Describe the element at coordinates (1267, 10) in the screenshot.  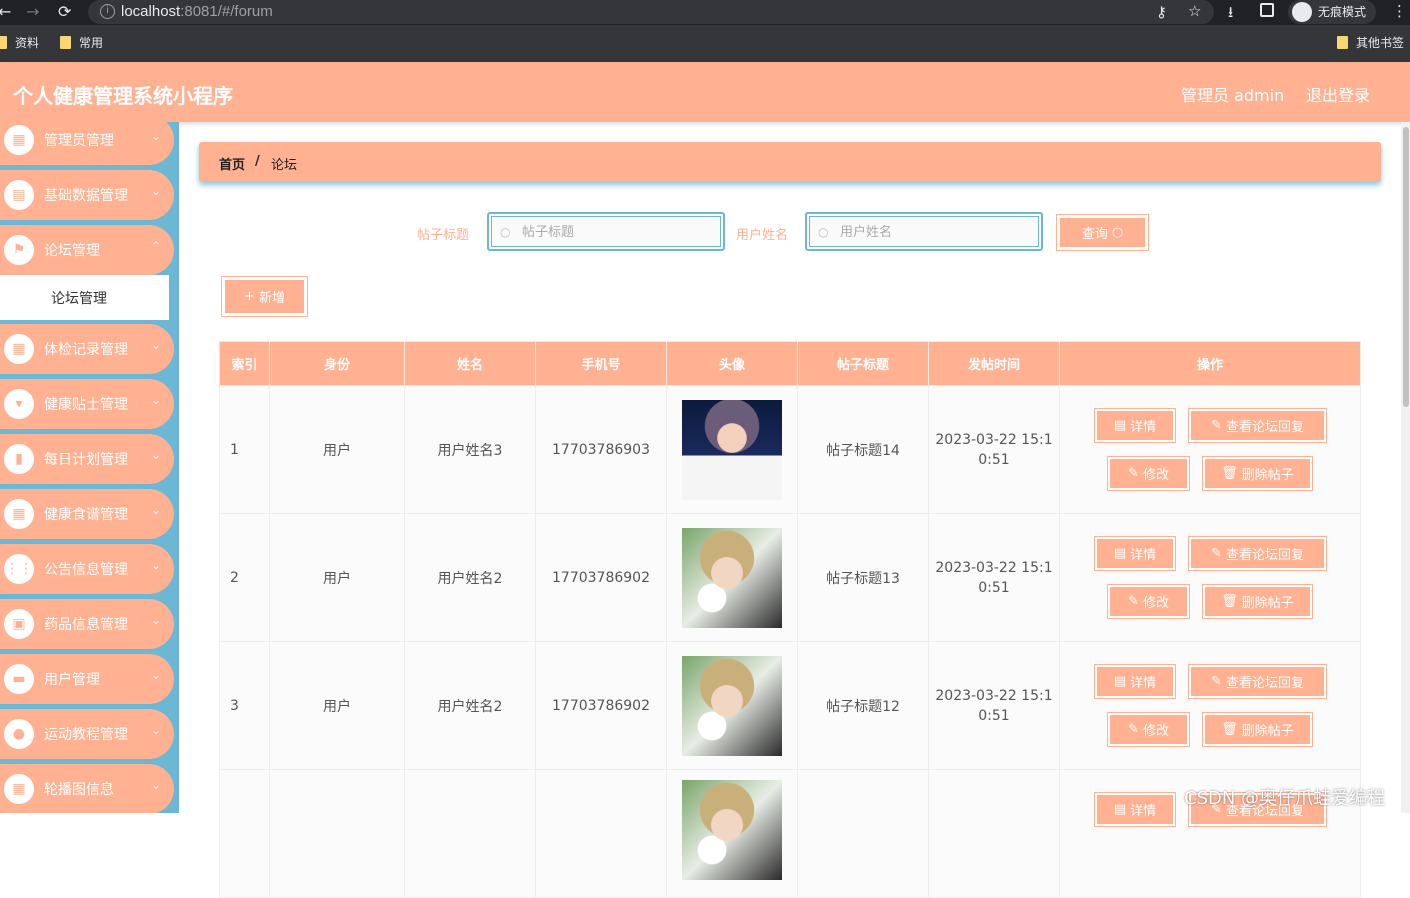
I see `sidepanel-icon` at that location.